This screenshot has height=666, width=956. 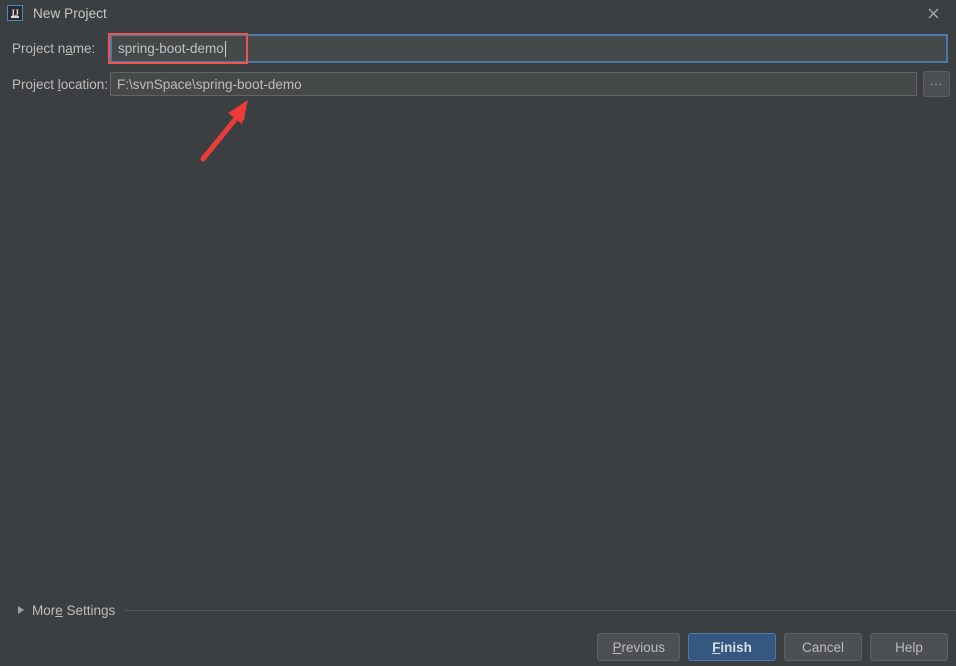 I want to click on previous-button: Previous, so click(x=638, y=647).